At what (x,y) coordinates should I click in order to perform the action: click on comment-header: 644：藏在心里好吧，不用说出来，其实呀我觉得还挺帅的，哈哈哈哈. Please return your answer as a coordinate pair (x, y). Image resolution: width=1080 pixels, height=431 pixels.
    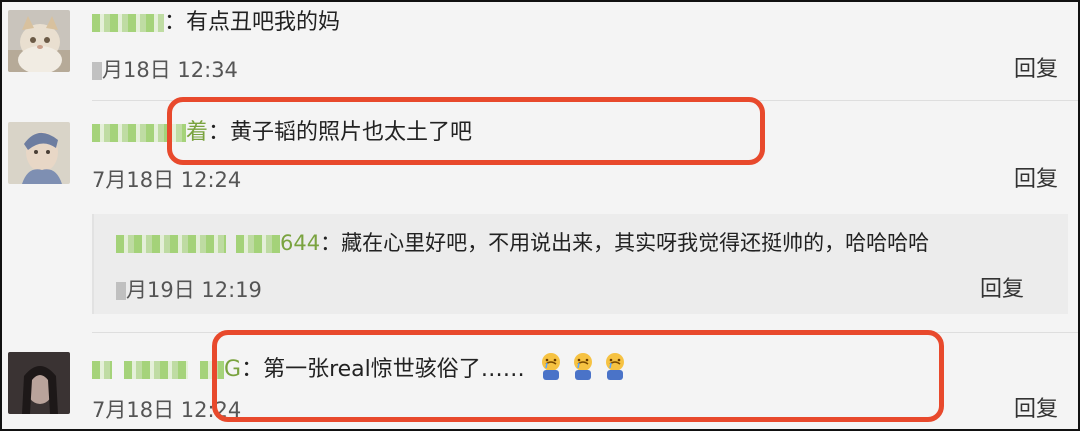
    Looking at the image, I should click on (522, 243).